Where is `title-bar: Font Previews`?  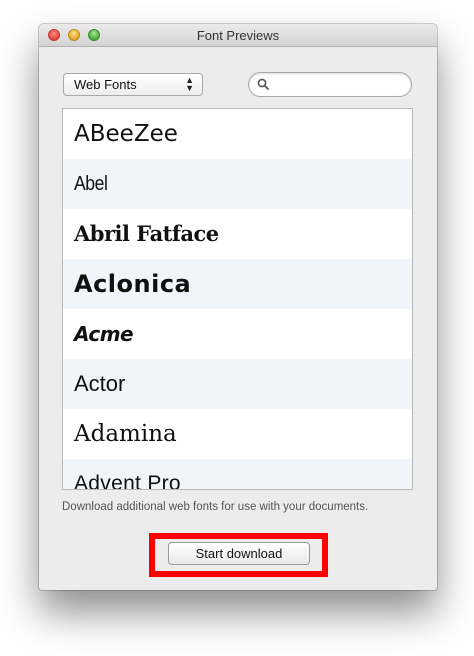 title-bar: Font Previews is located at coordinates (238, 35).